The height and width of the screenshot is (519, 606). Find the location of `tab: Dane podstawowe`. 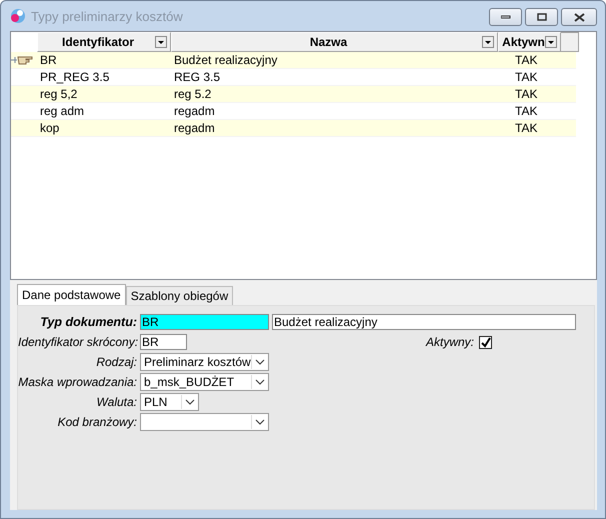

tab: Dane podstawowe is located at coordinates (71, 294).